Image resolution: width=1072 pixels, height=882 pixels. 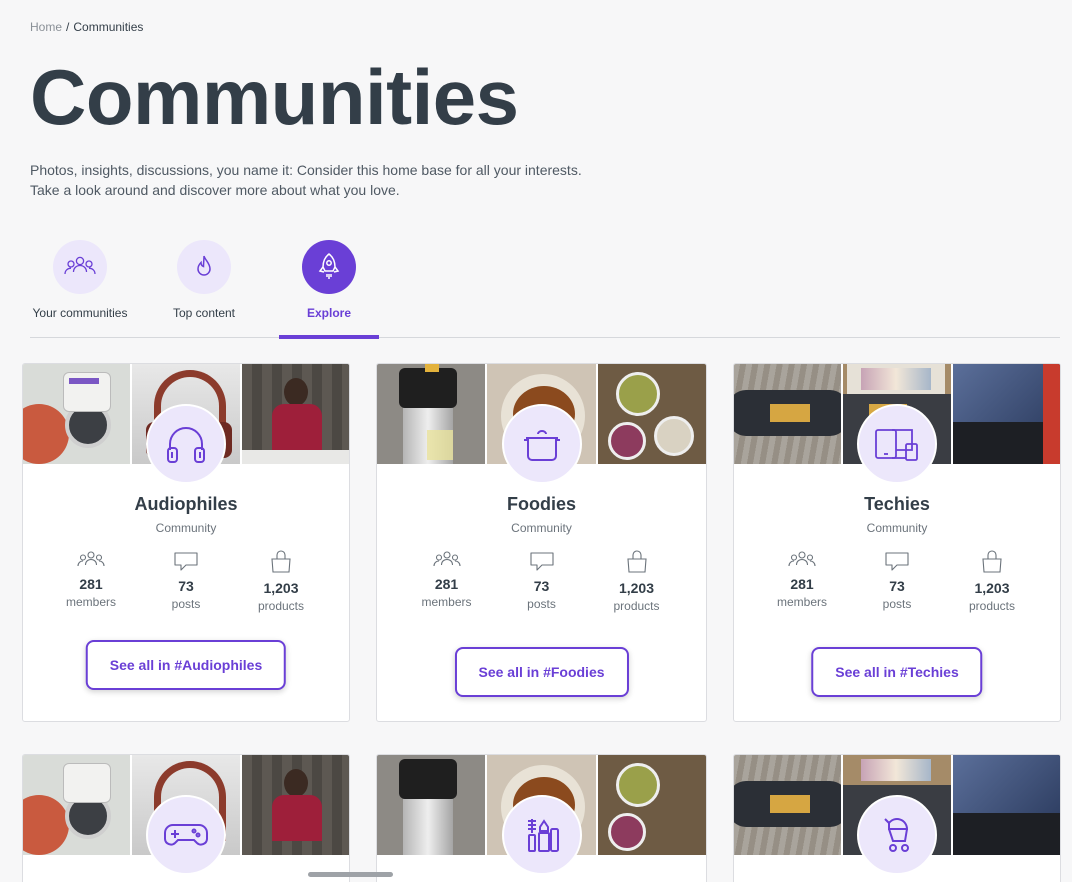 I want to click on tab-top-content: Top content, so click(x=204, y=289).